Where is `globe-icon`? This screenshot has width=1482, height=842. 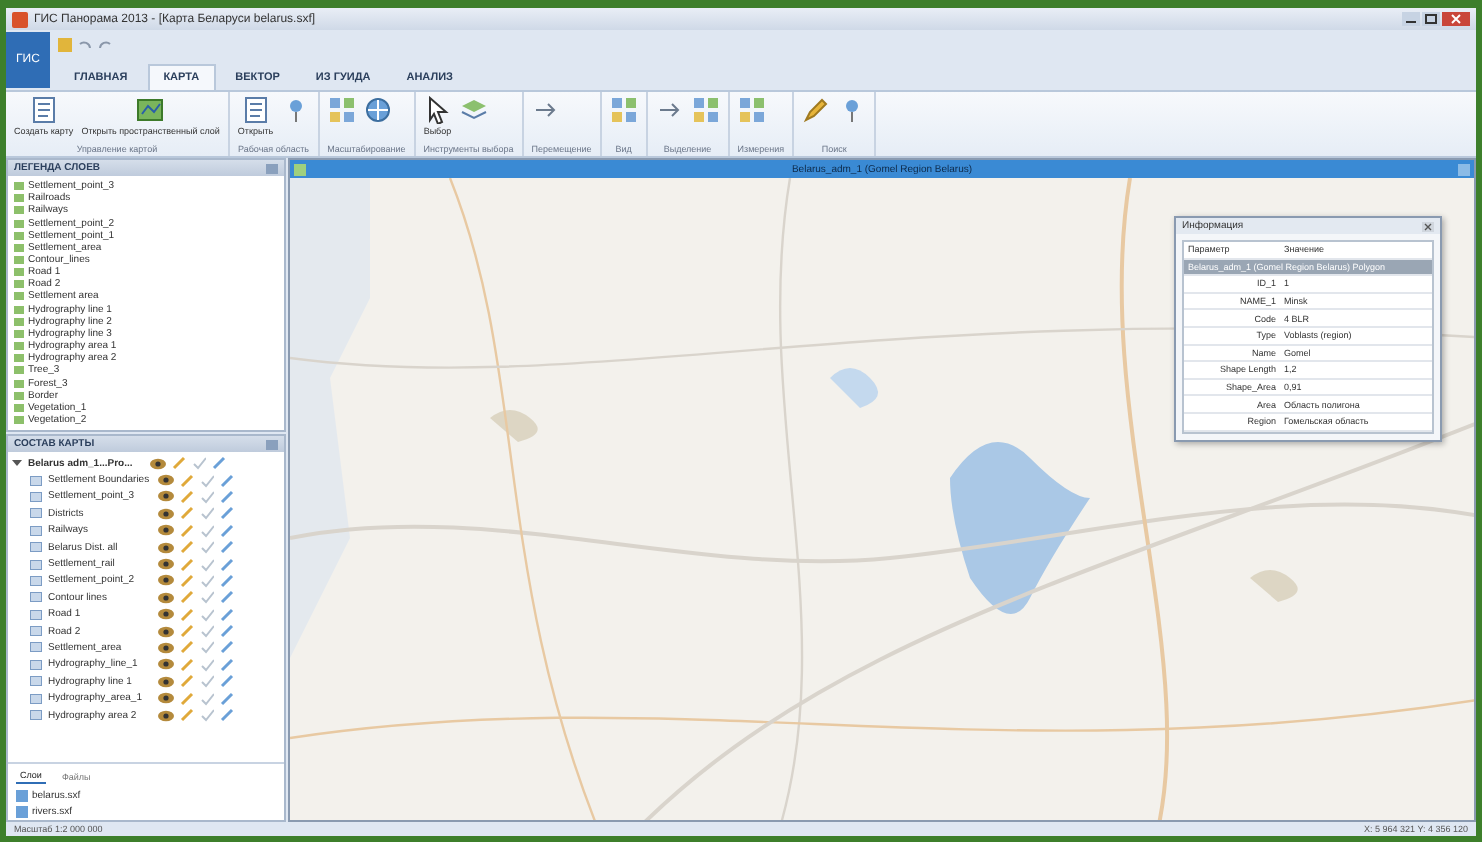
globe-icon is located at coordinates (377, 110).